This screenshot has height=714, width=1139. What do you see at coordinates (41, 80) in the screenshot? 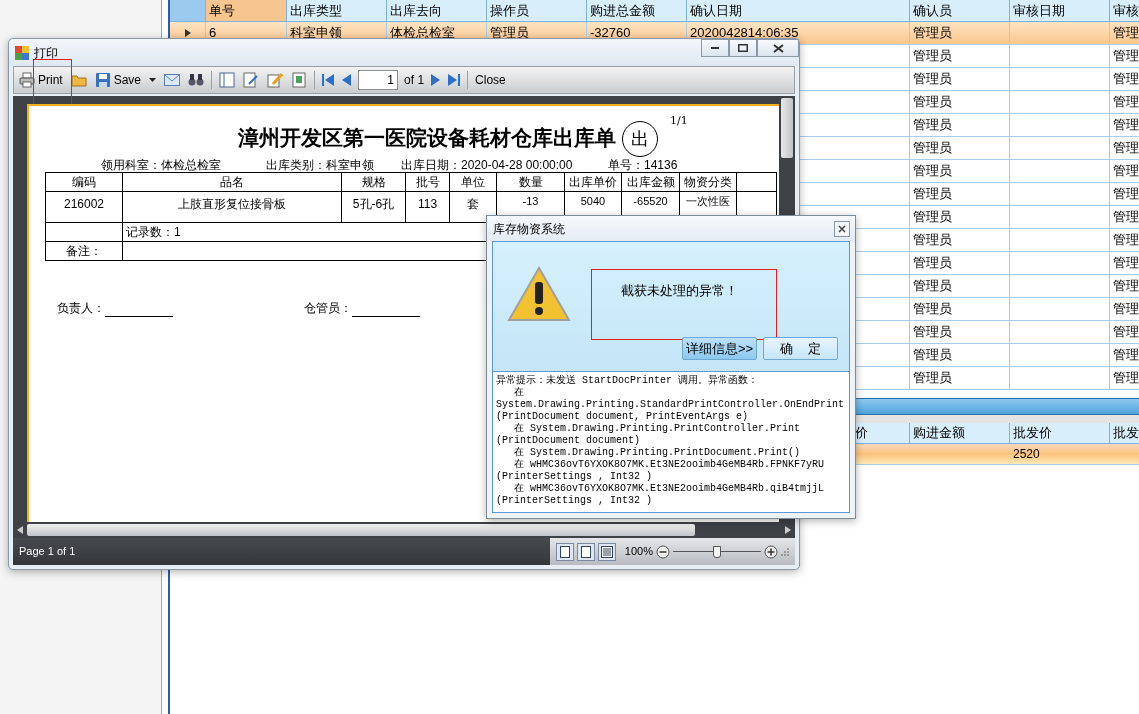
I see `print-button: Print` at bounding box center [41, 80].